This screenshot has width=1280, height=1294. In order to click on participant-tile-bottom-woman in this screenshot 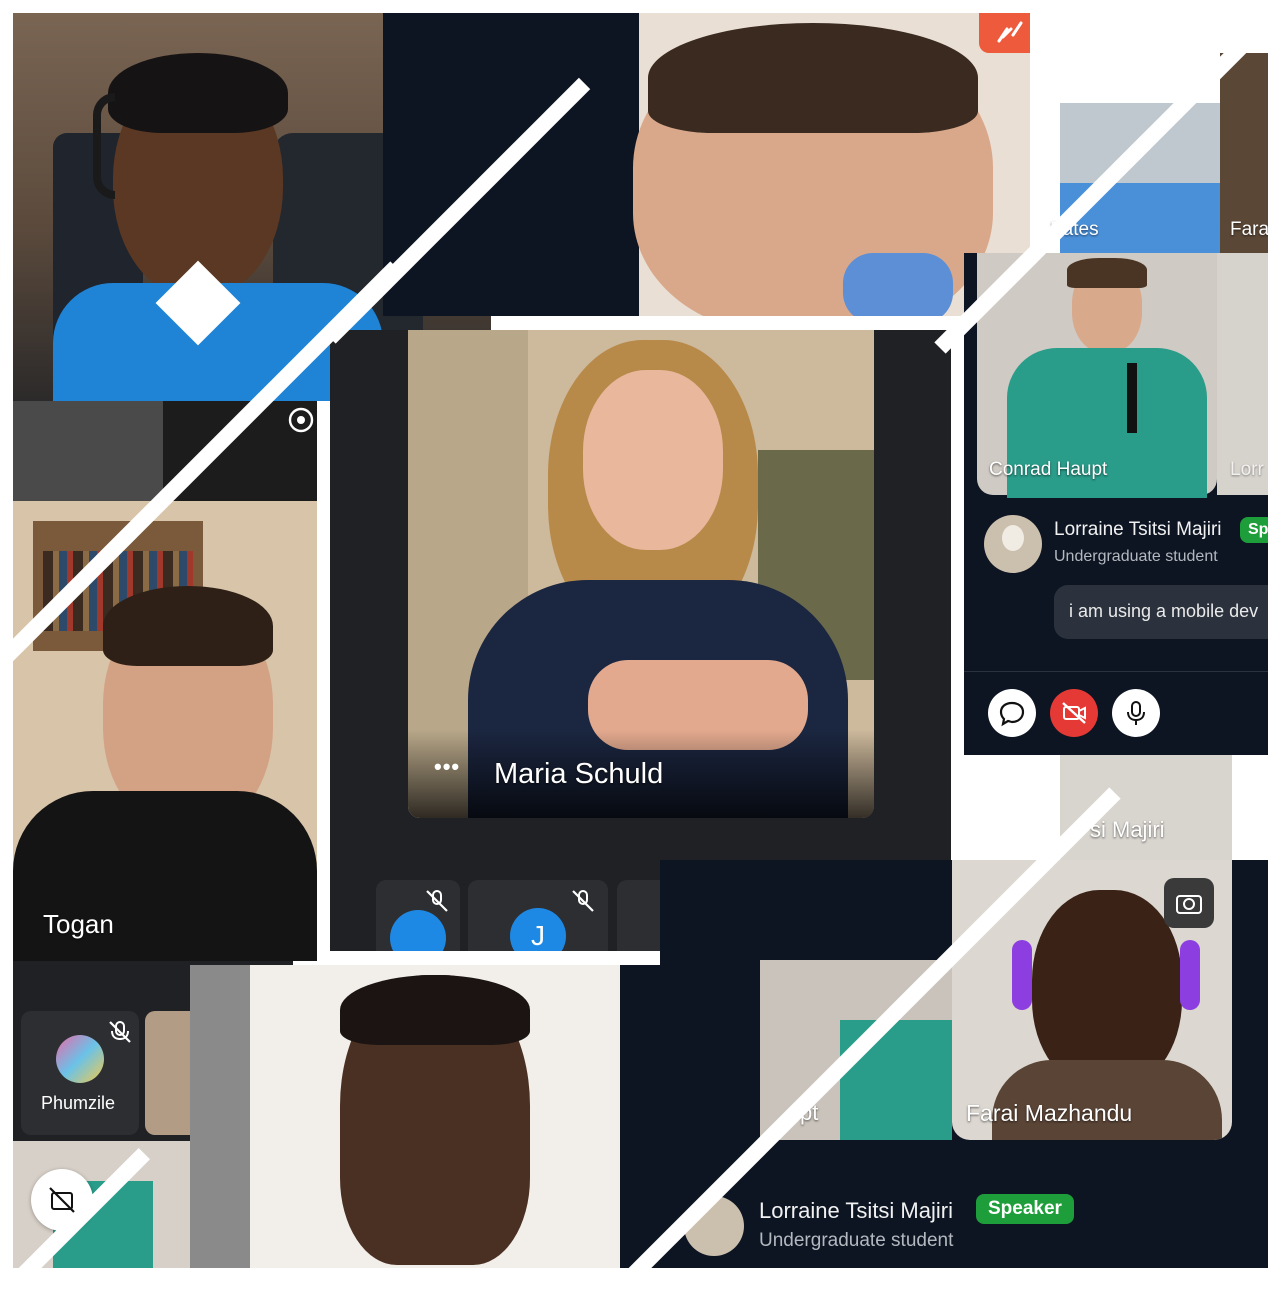, I will do `click(405, 1116)`.